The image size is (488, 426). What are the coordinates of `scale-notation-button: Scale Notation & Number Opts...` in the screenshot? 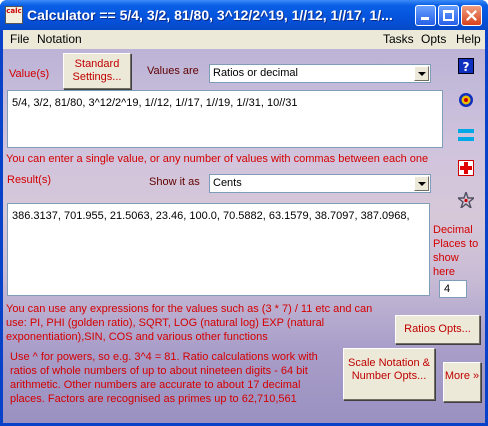 It's located at (389, 374).